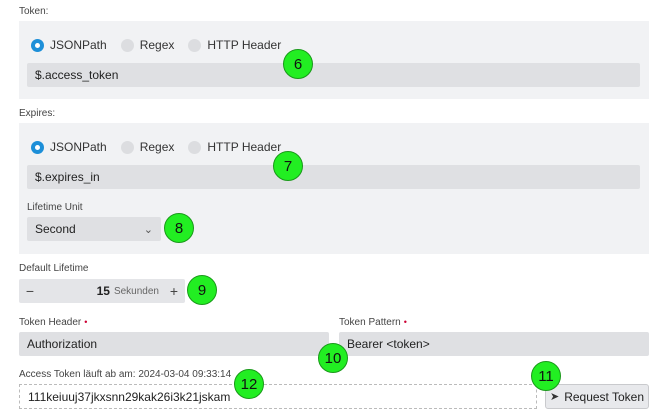  Describe the element at coordinates (69, 147) in the screenshot. I see `expires-radio-jsonpath: JSONPath` at that location.